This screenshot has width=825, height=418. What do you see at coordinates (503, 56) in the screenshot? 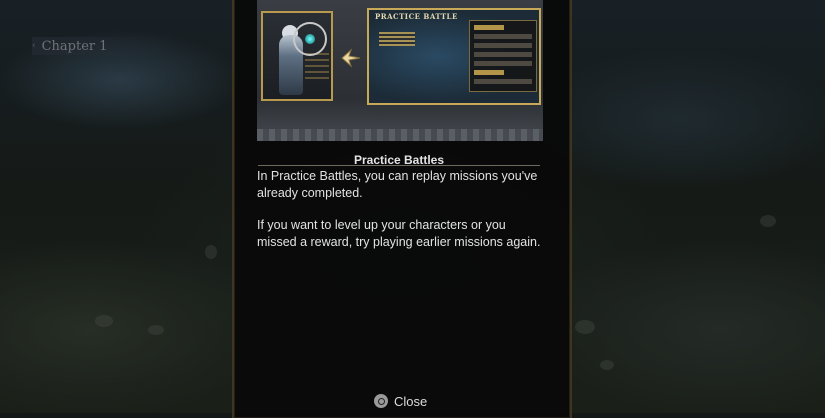
I see `preview-detail-panel` at bounding box center [503, 56].